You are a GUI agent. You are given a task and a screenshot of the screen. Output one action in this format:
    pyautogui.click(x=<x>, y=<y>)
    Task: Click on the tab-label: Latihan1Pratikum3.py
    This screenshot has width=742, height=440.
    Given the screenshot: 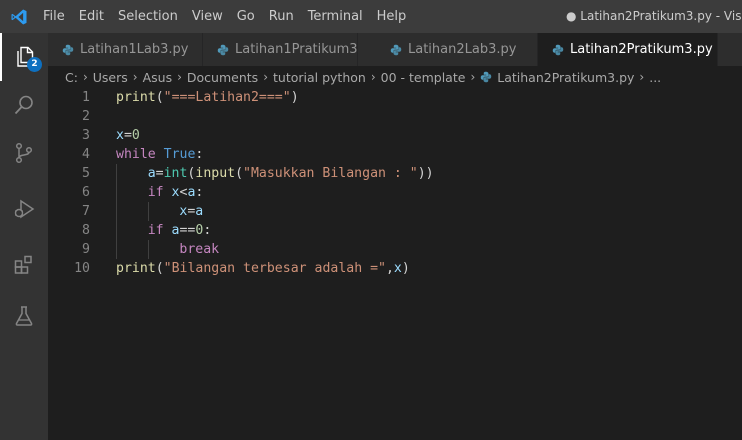 What is the action you would take?
    pyautogui.click(x=306, y=49)
    